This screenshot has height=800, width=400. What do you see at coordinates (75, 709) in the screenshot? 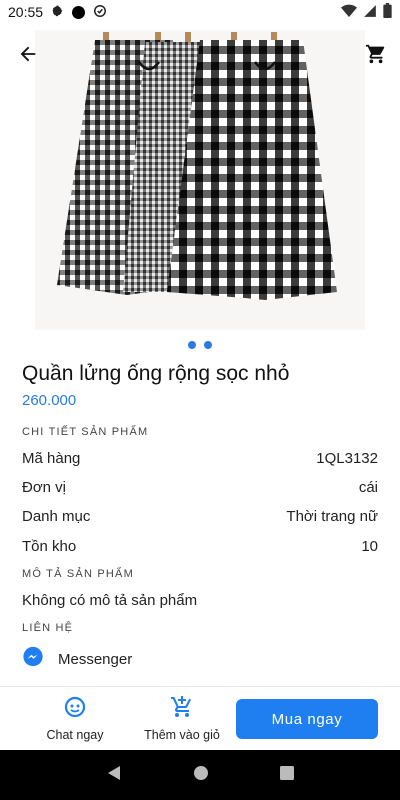
I see `chat-icon` at bounding box center [75, 709].